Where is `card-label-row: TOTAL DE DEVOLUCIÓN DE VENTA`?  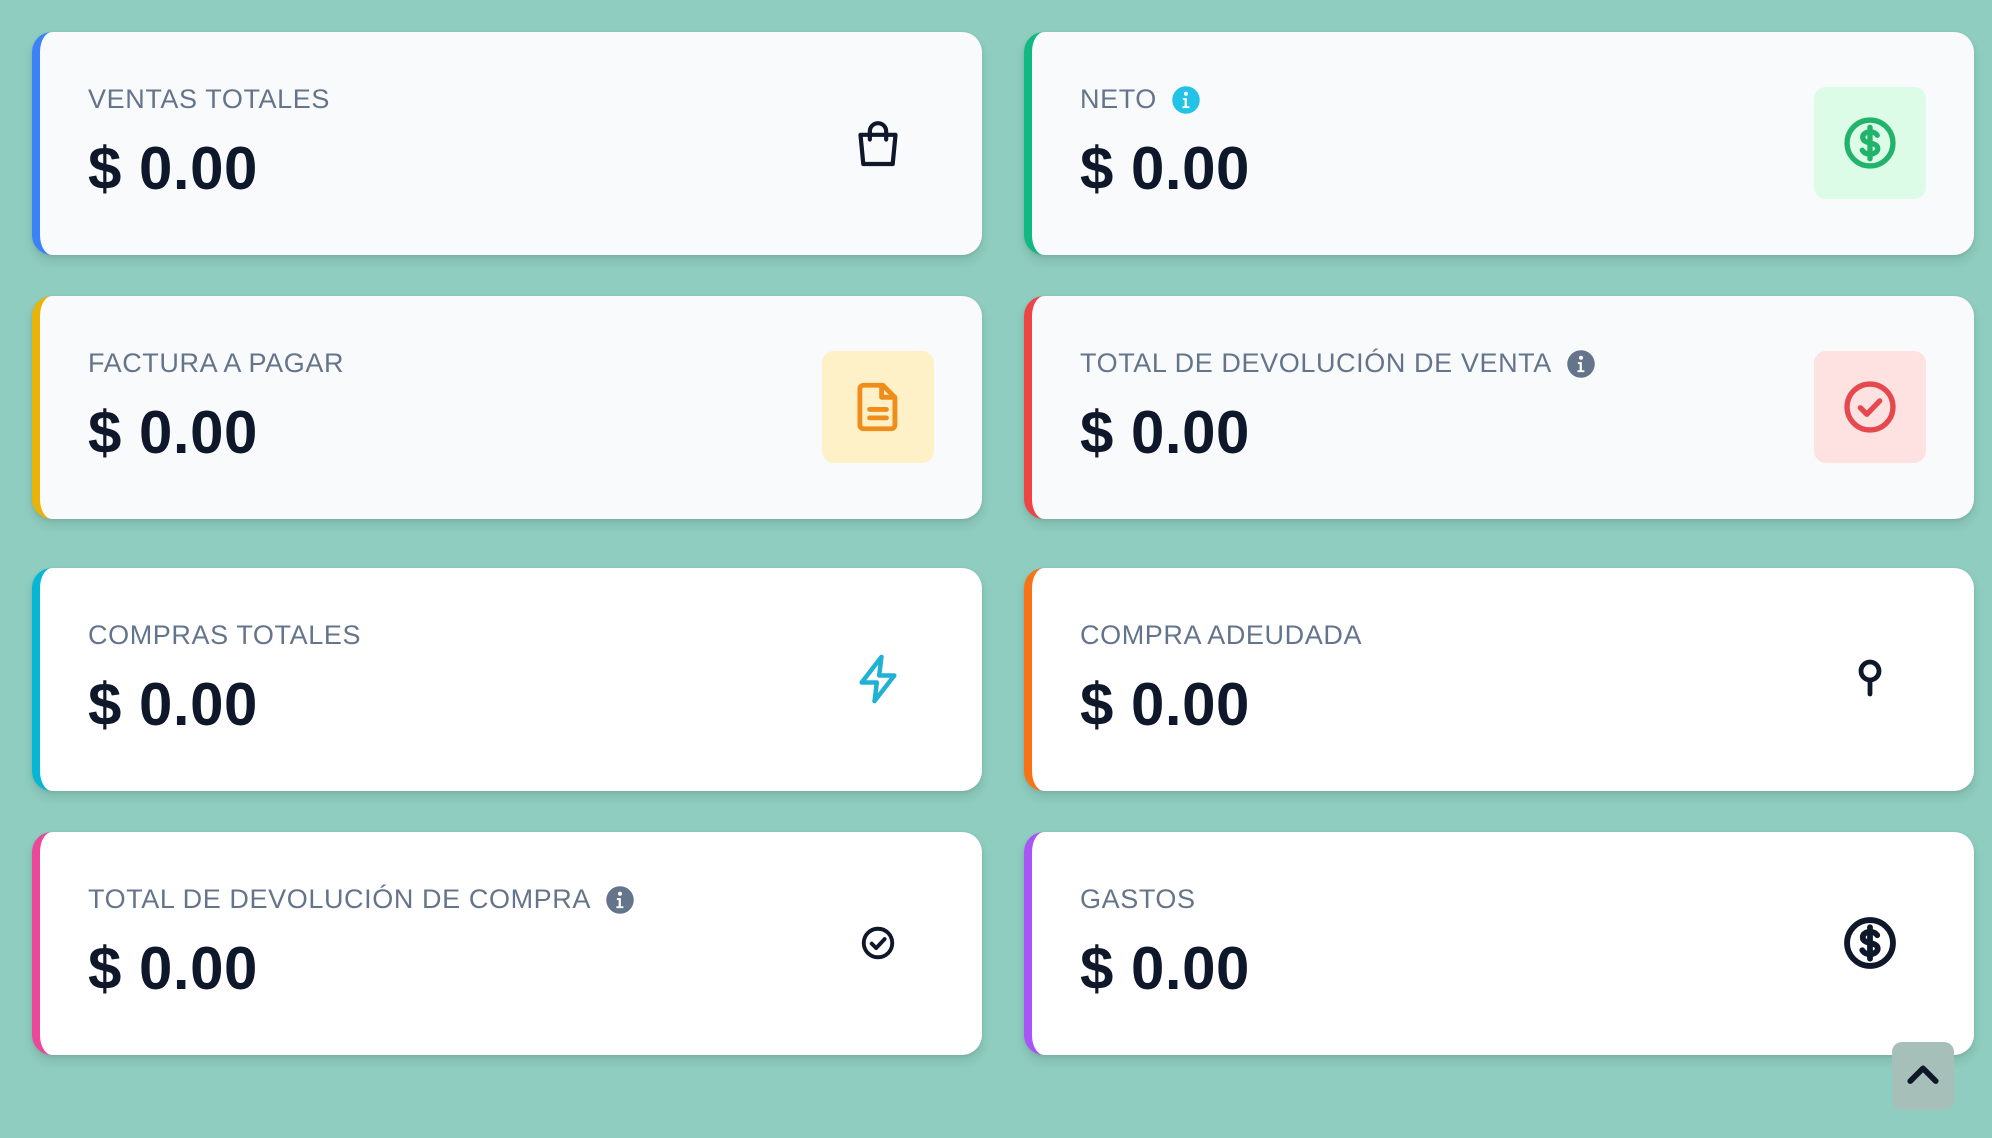 card-label-row: TOTAL DE DEVOLUCIÓN DE VENTA is located at coordinates (1338, 363).